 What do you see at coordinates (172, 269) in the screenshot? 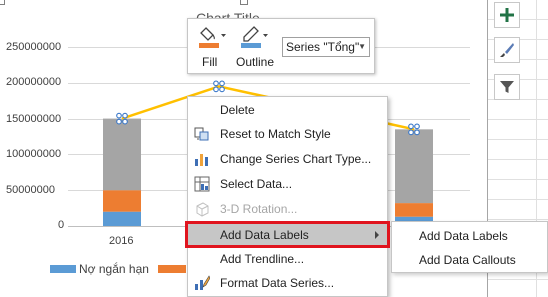
I see `legend-swatch` at bounding box center [172, 269].